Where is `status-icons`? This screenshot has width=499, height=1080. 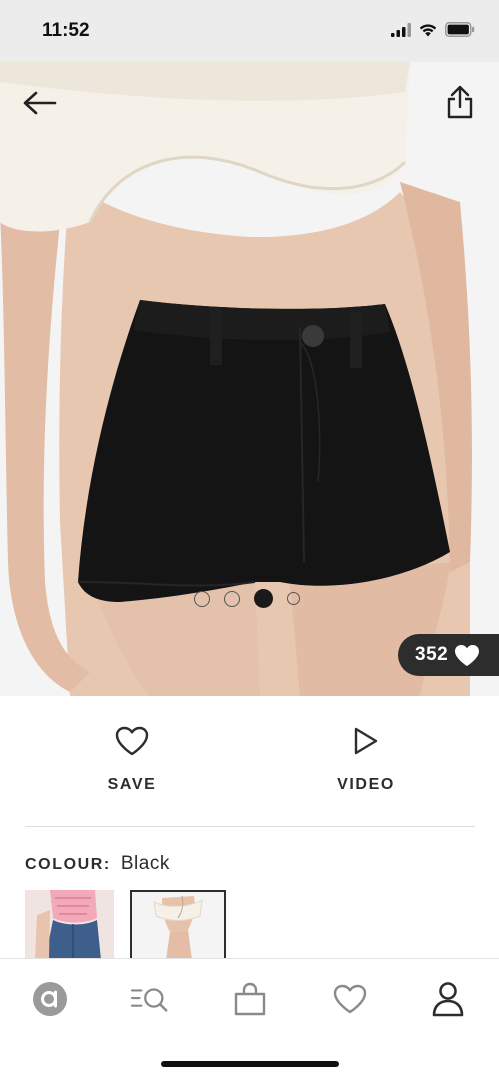 status-icons is located at coordinates (433, 29).